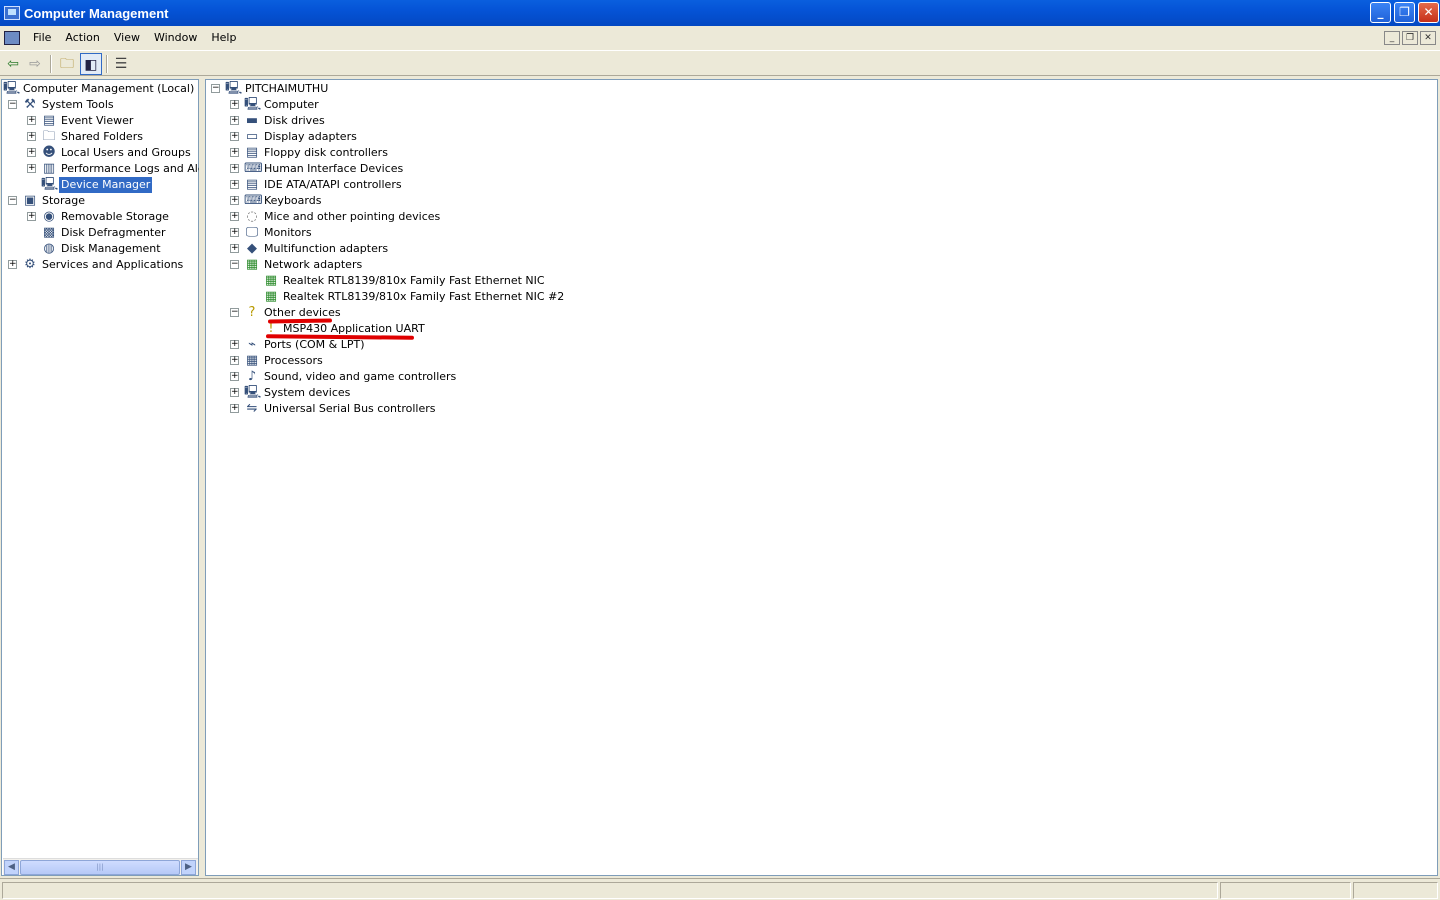 The image size is (1440, 900). I want to click on console-tree-item-row: 🖳 Device Manager, so click(100, 185).